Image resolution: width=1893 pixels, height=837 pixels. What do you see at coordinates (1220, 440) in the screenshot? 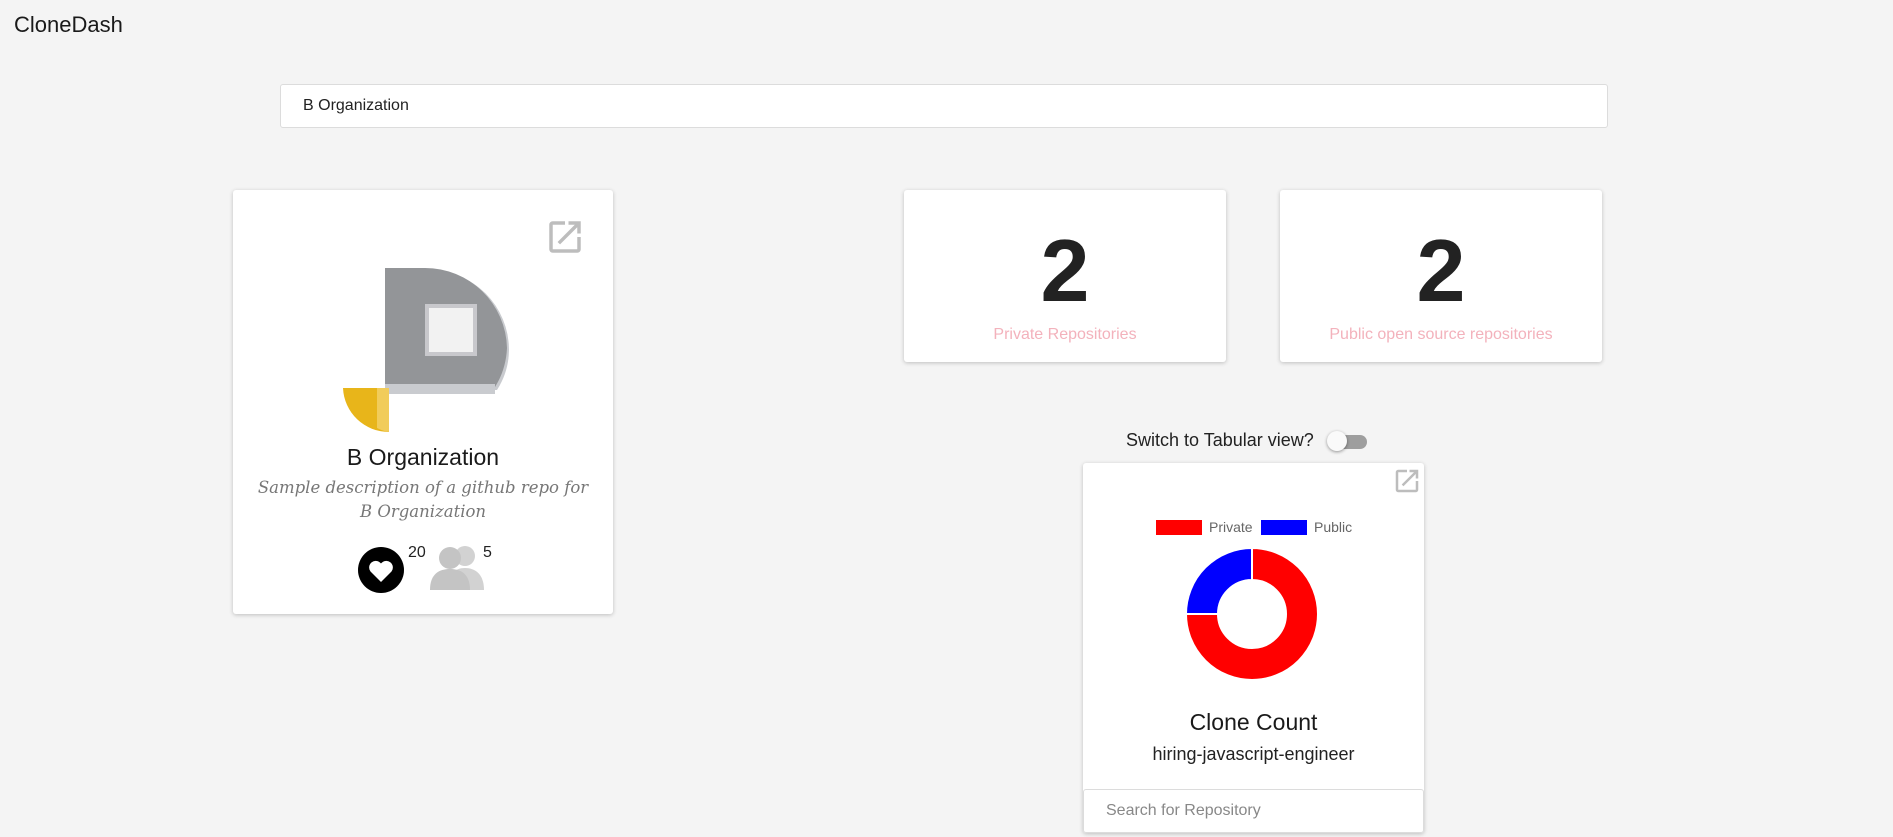
I see `tabular-view-label: Switch to Tabular view?` at bounding box center [1220, 440].